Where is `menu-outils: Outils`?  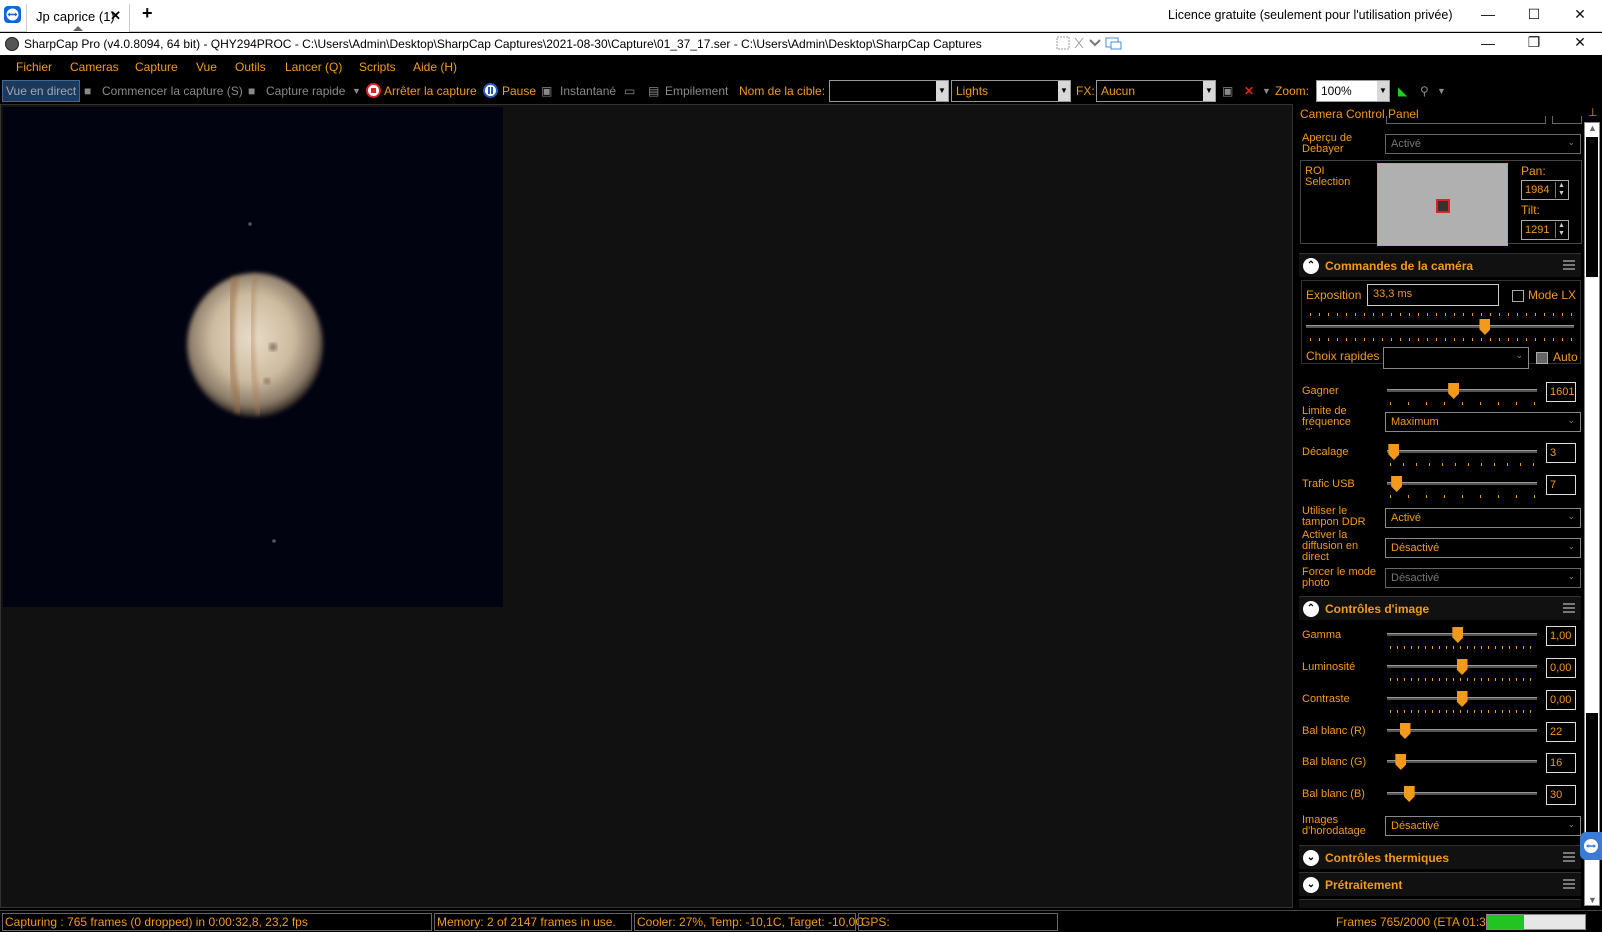
menu-outils: Outils is located at coordinates (250, 67).